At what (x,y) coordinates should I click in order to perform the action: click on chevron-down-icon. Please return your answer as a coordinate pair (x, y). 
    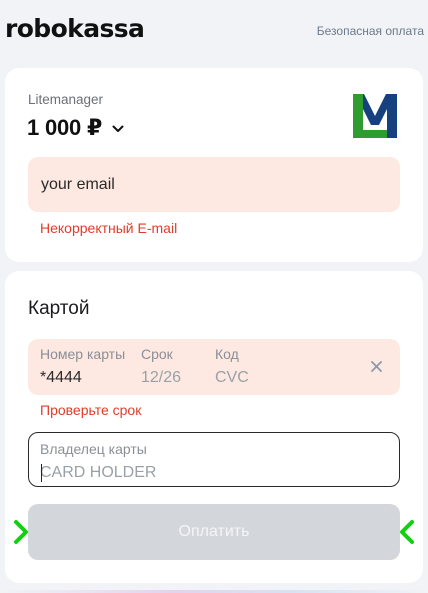
    Looking at the image, I should click on (118, 128).